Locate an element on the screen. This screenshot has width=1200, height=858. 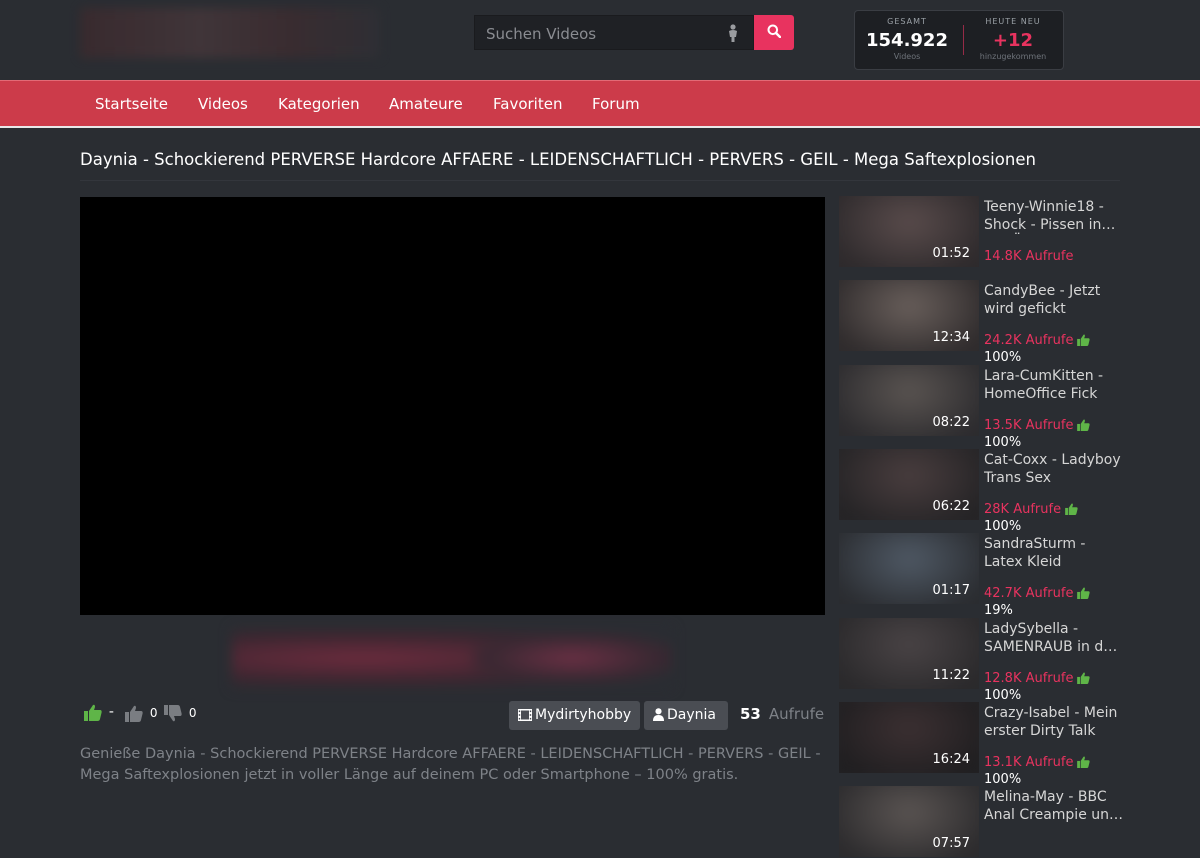
rating: - is located at coordinates (99, 712).